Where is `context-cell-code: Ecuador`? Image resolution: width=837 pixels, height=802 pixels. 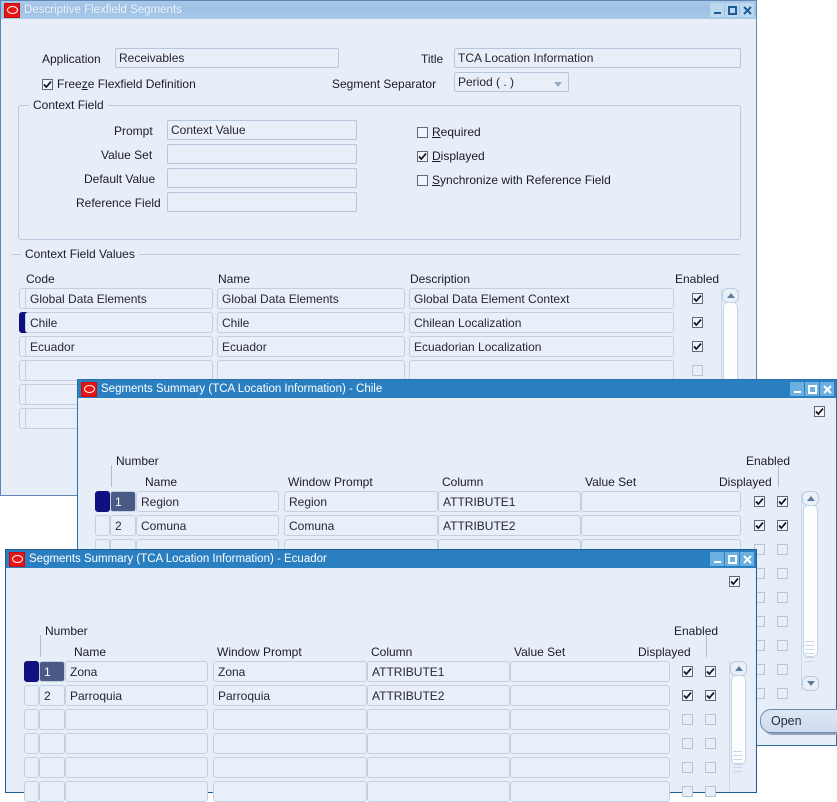 context-cell-code: Ecuador is located at coordinates (119, 346).